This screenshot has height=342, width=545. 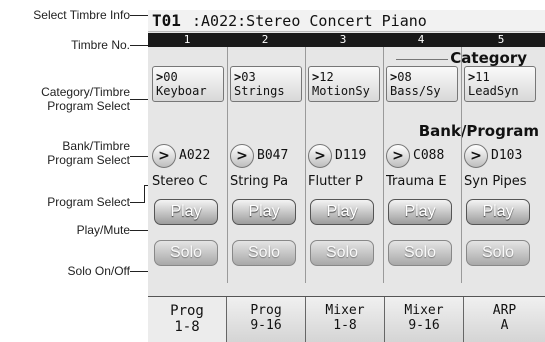 What do you see at coordinates (309, 21) in the screenshot?
I see `timbre-program-title: :A022:Stereo Concert Piano` at bounding box center [309, 21].